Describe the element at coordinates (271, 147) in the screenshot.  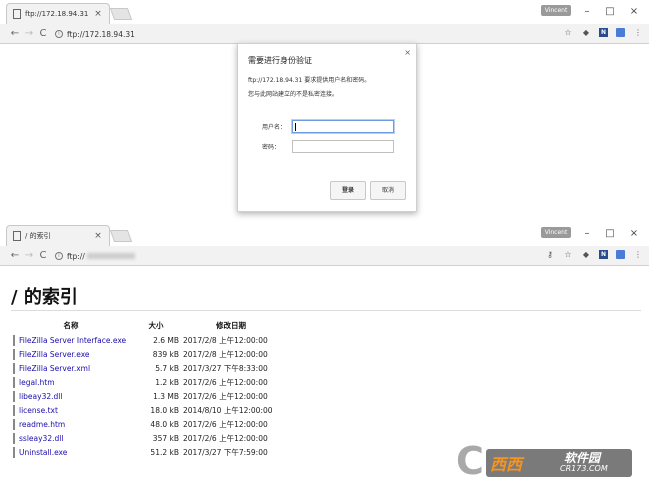
I see `password-label: 密码：` at that location.